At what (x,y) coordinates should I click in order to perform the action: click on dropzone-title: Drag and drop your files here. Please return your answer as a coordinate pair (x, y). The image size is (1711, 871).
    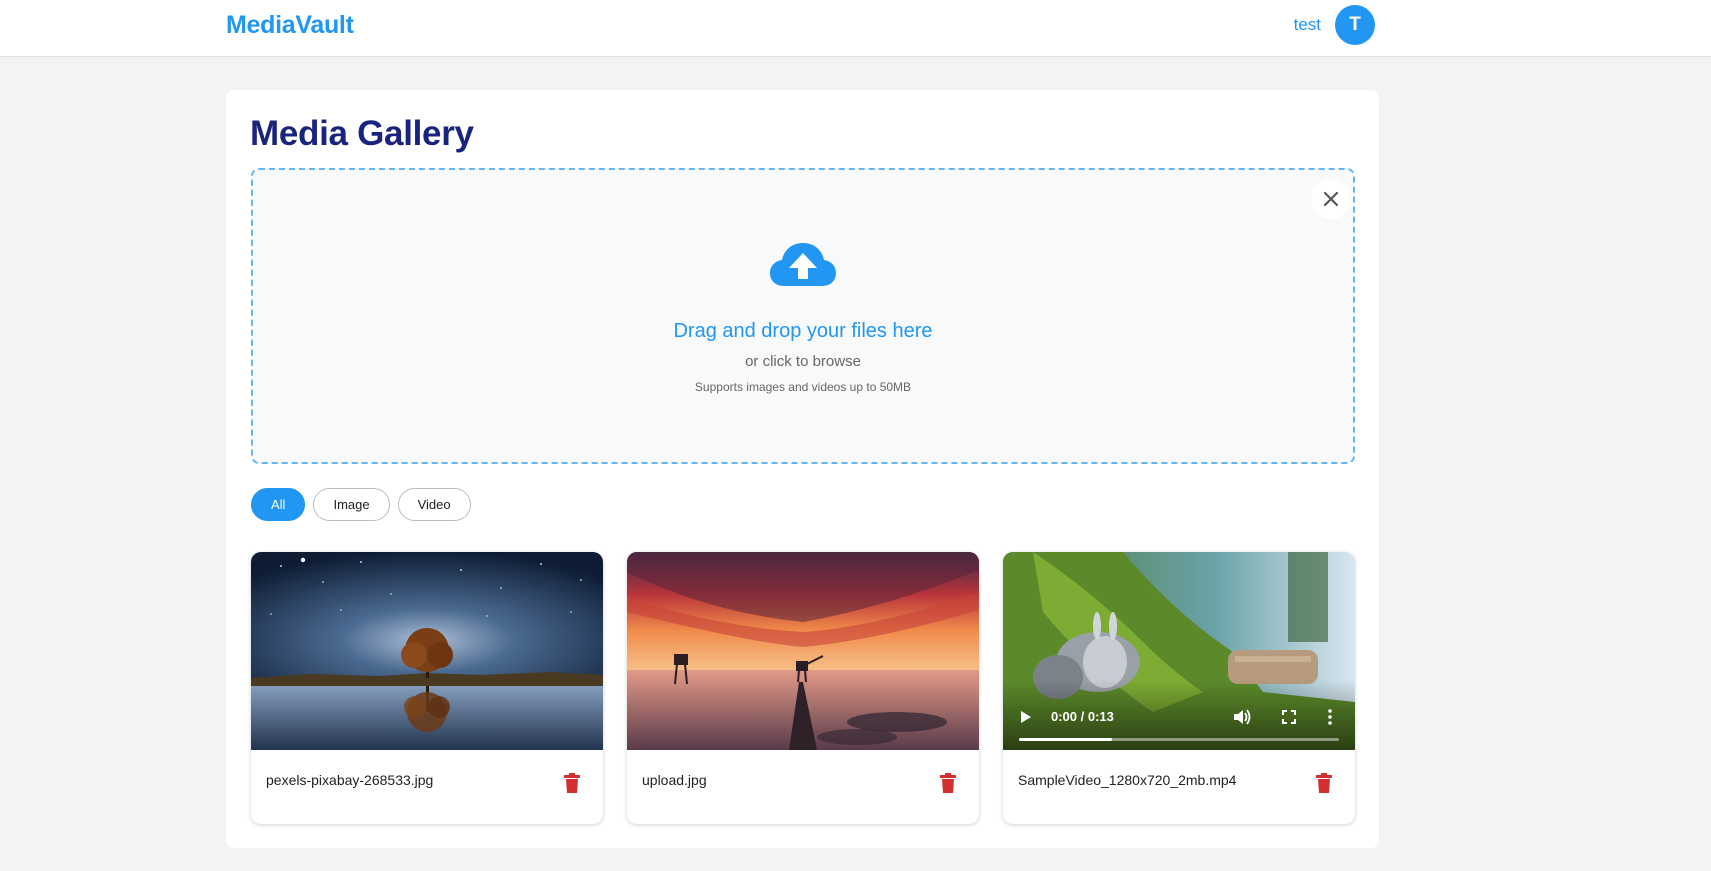
    Looking at the image, I should click on (803, 331).